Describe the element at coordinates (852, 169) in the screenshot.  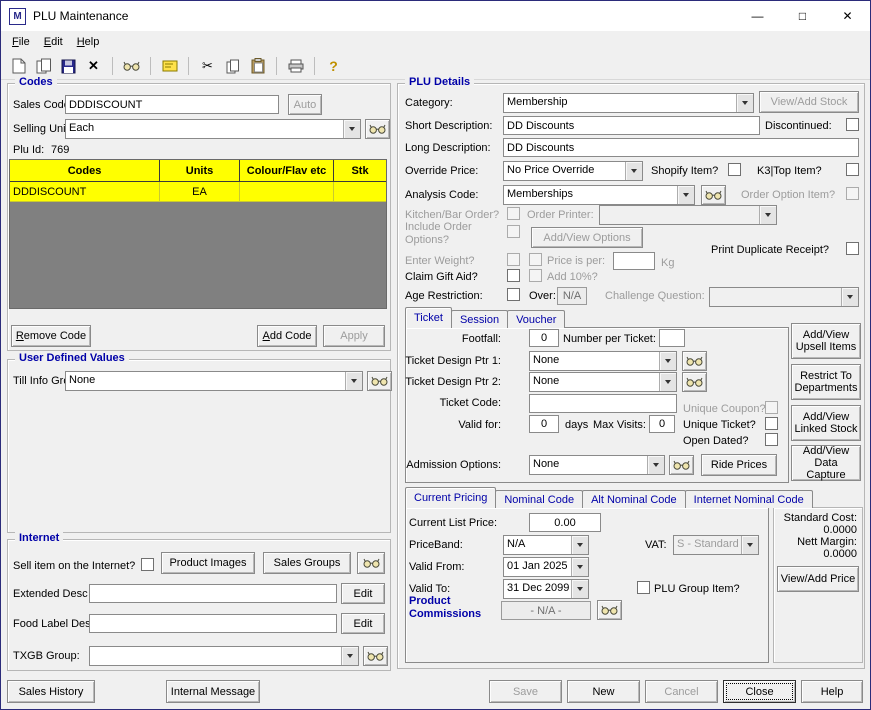
I see `k3top-item-checkbox` at that location.